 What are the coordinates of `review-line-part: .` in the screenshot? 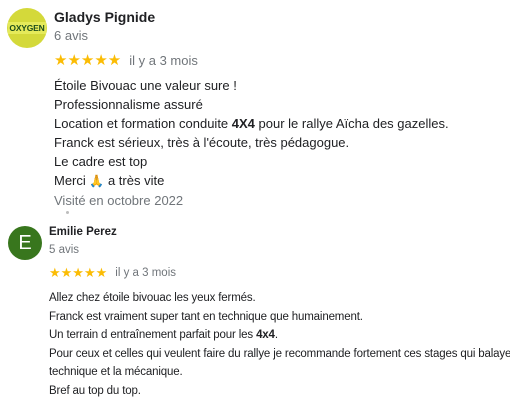 It's located at (276, 335).